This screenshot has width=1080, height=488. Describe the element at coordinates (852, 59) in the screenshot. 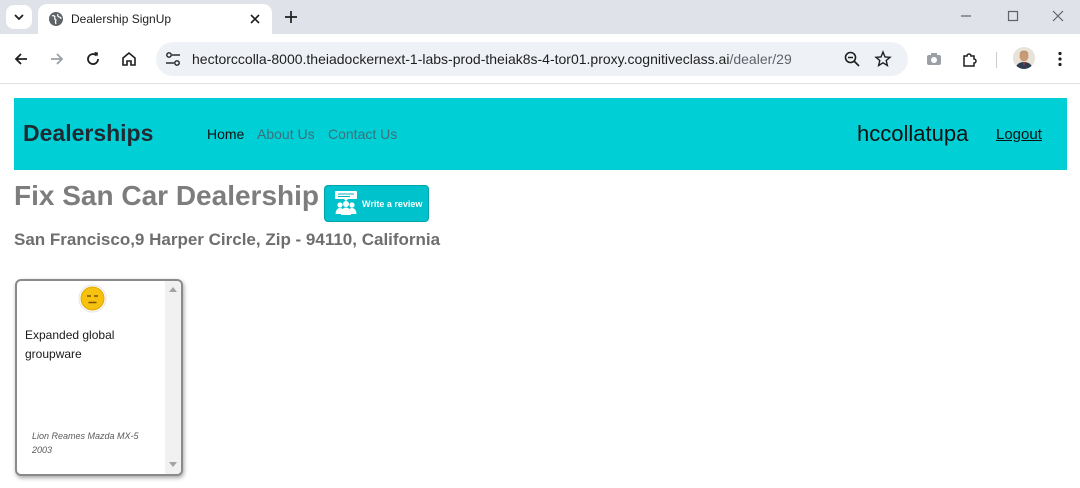

I see `zoom-icon` at that location.